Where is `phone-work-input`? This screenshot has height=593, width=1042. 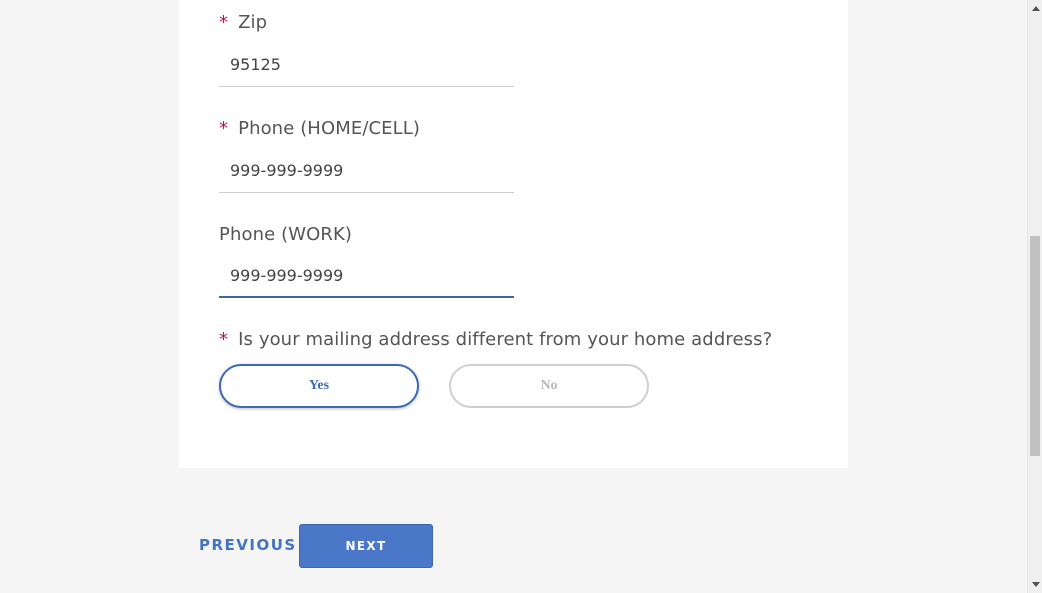 phone-work-input is located at coordinates (366, 276).